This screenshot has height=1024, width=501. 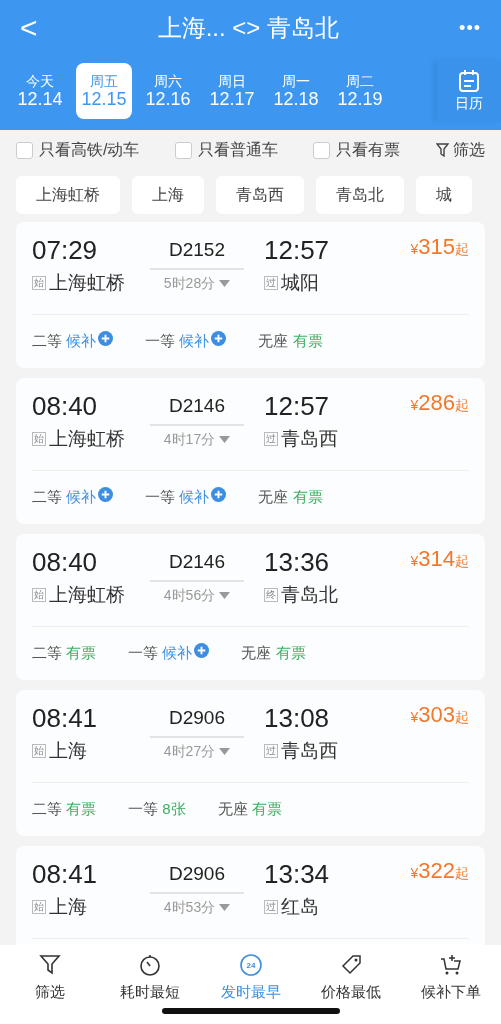 What do you see at coordinates (297, 718) in the screenshot?
I see `arrival-time: 13:08` at bounding box center [297, 718].